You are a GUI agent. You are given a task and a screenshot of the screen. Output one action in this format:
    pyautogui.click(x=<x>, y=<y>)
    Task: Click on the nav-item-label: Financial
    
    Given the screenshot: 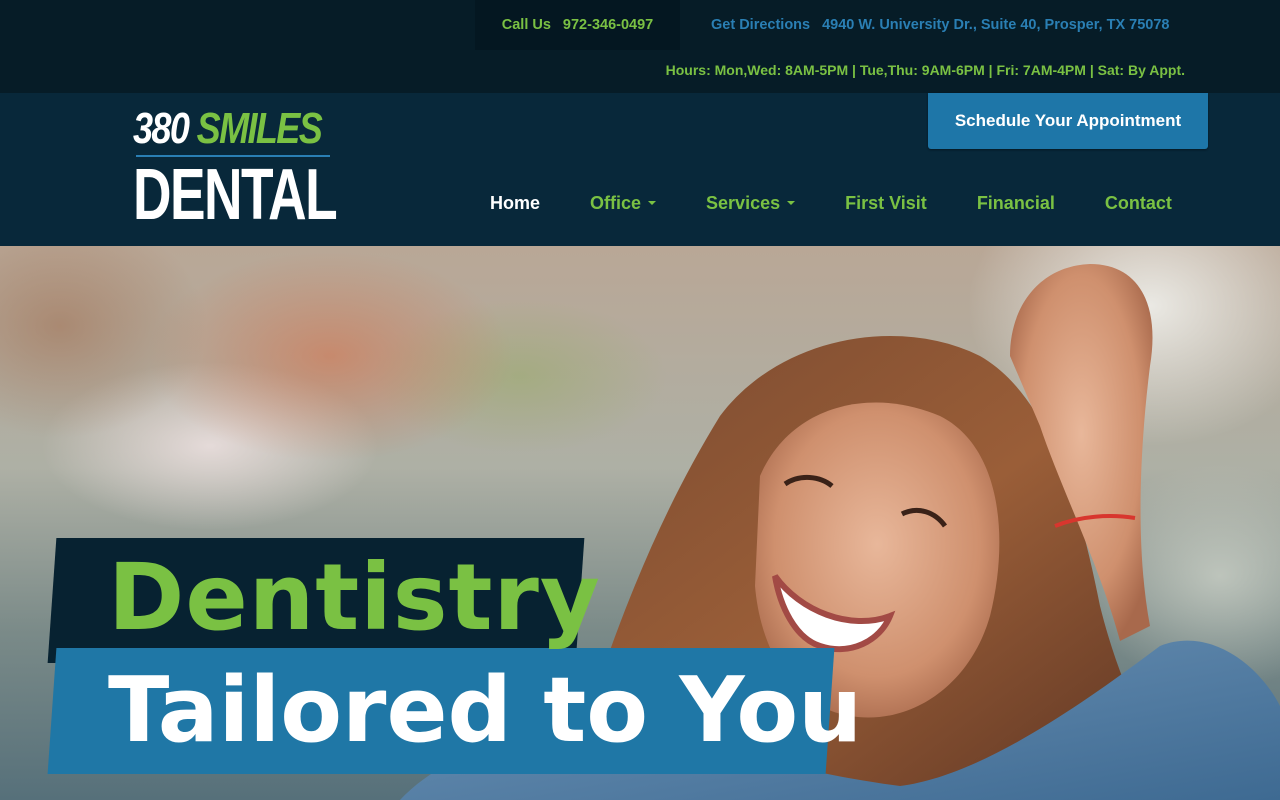 What is the action you would take?
    pyautogui.click(x=1015, y=202)
    